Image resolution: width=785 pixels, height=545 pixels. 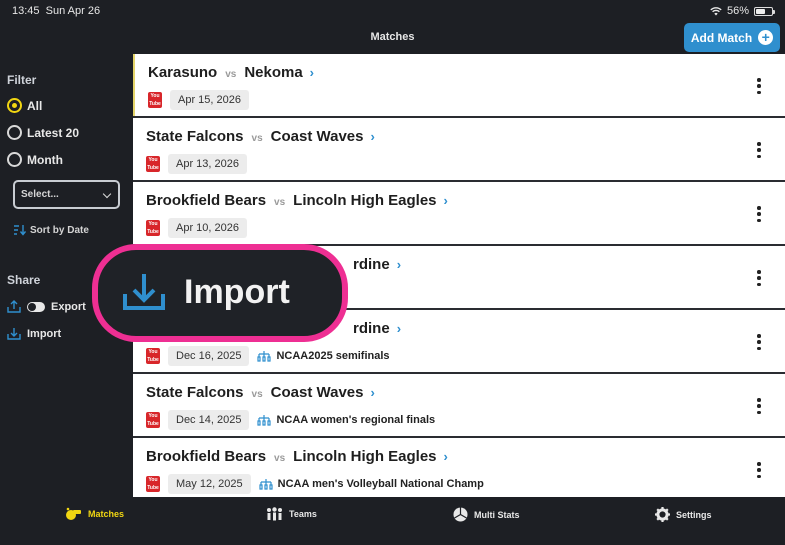 I want to click on sort-by-date-button: Sort by Date, so click(x=51, y=230).